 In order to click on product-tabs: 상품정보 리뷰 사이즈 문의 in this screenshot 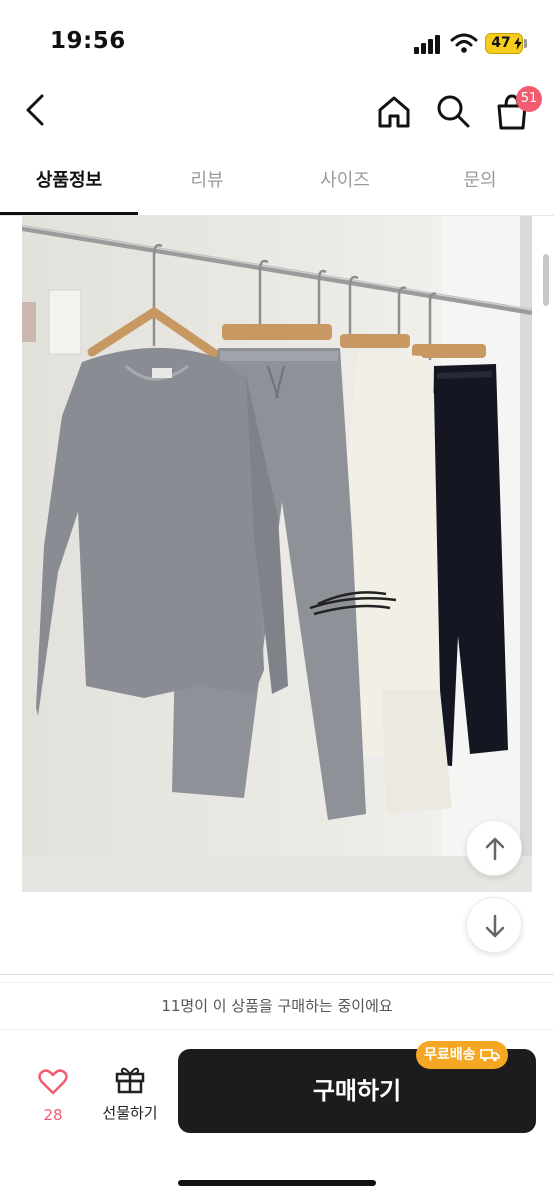, I will do `click(277, 187)`.